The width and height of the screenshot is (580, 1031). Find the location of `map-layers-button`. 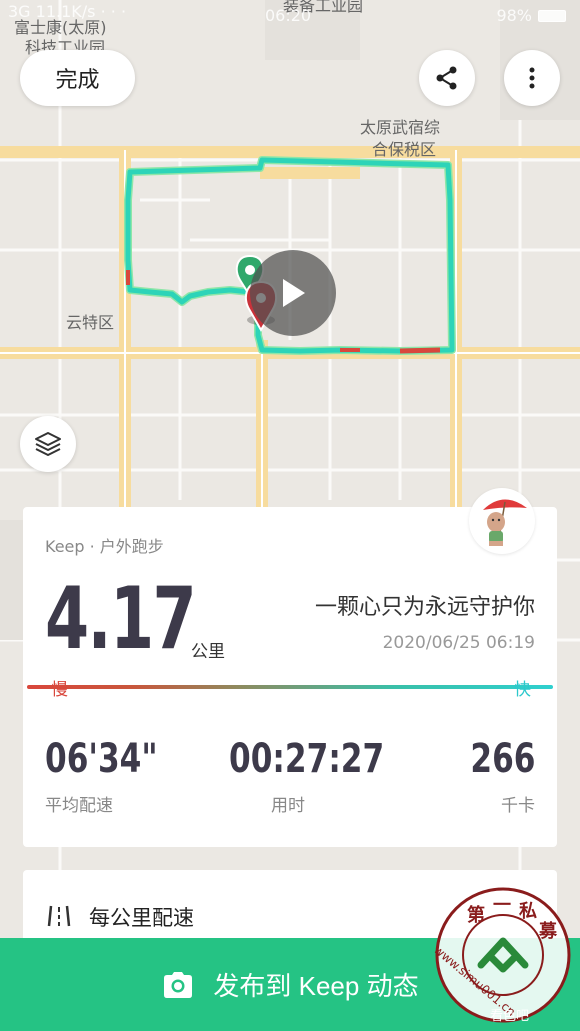

map-layers-button is located at coordinates (48, 444).